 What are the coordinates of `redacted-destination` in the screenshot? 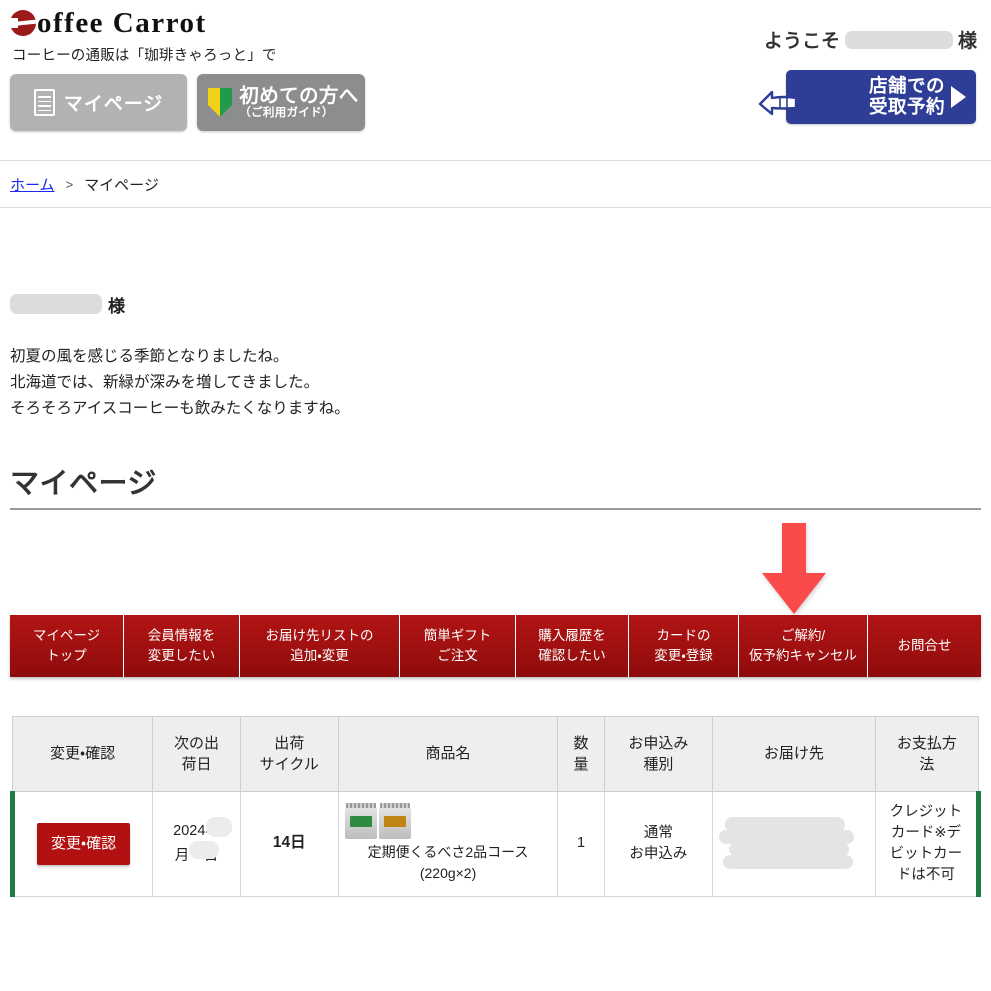 It's located at (793, 844).